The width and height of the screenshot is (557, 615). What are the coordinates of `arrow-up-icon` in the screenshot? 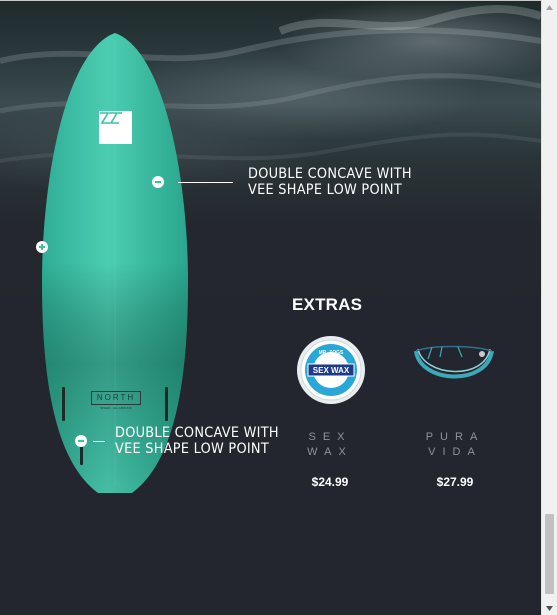 It's located at (549, 7).